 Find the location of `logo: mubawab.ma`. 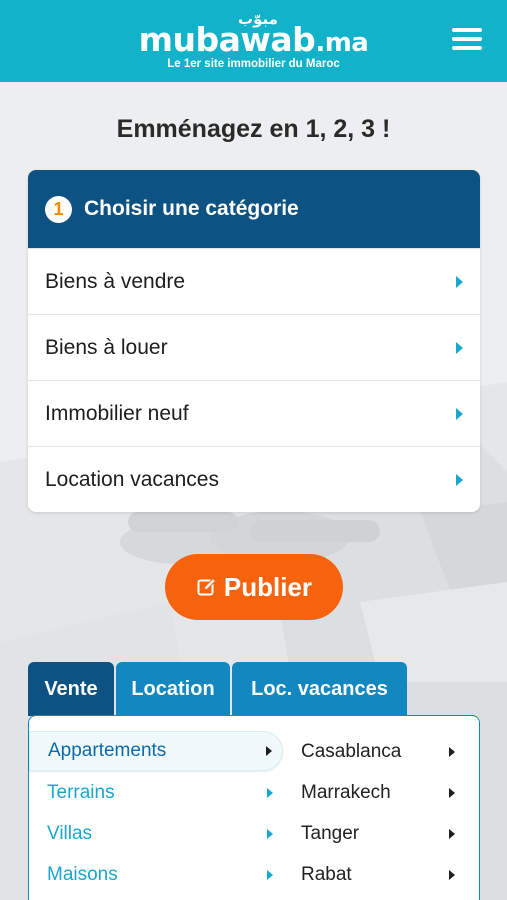

logo: mubawab.ma is located at coordinates (253, 41).